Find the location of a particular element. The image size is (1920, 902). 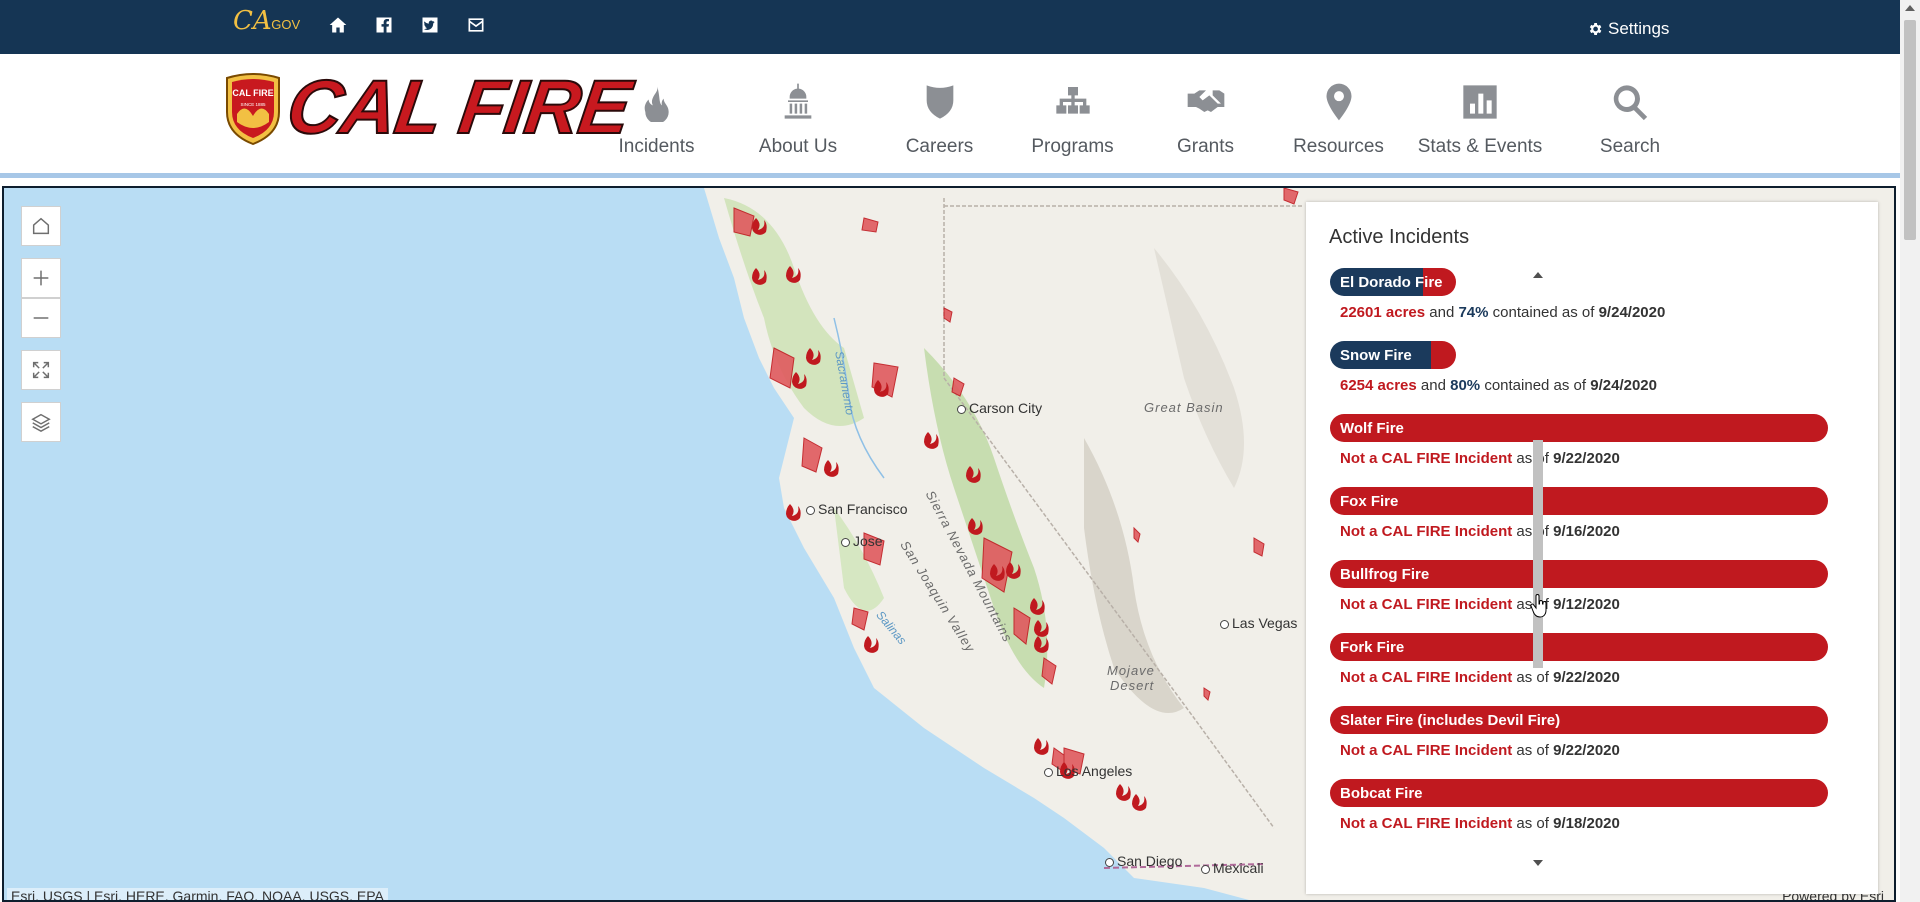

plus-icon is located at coordinates (41, 278).